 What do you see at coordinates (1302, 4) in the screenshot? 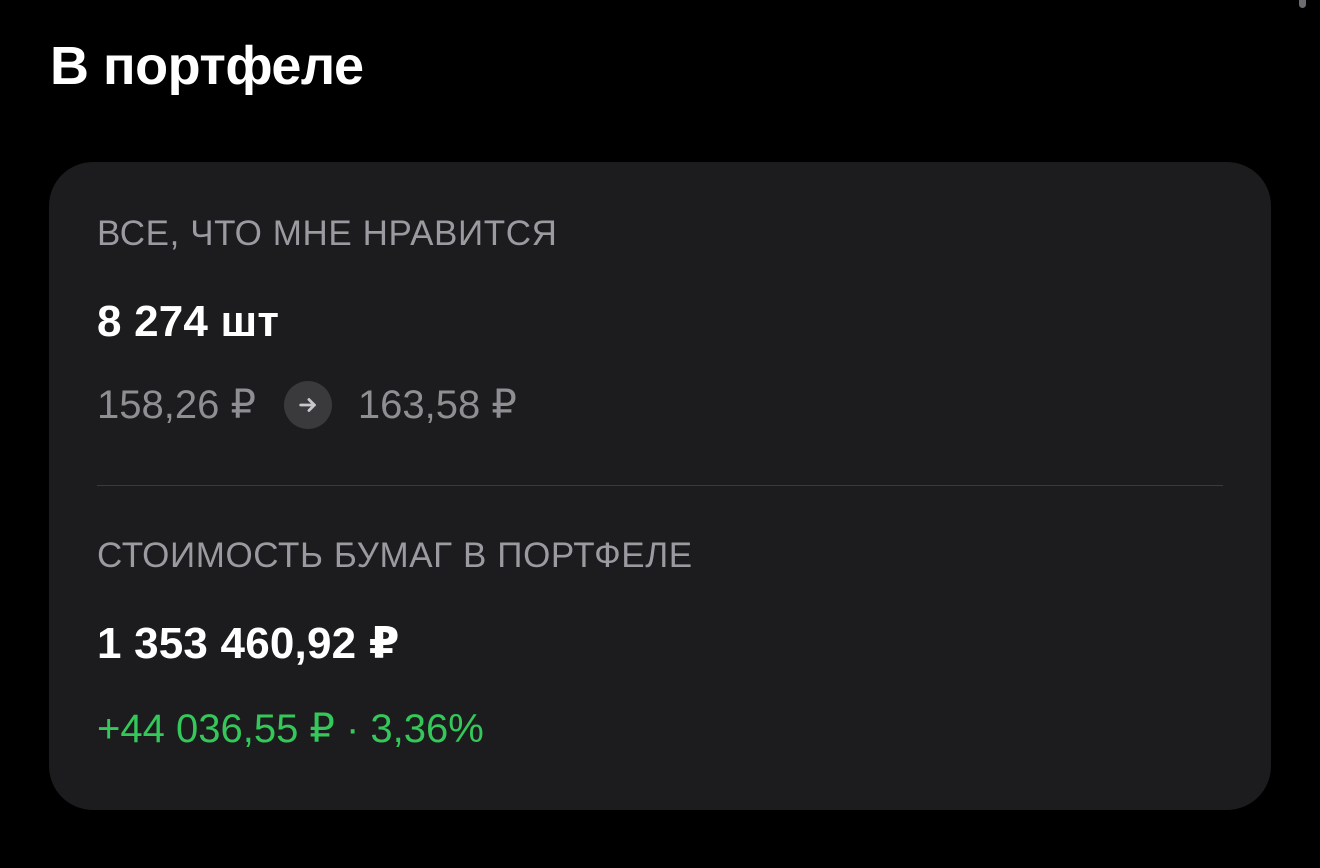
I see `scroll-indicator` at bounding box center [1302, 4].